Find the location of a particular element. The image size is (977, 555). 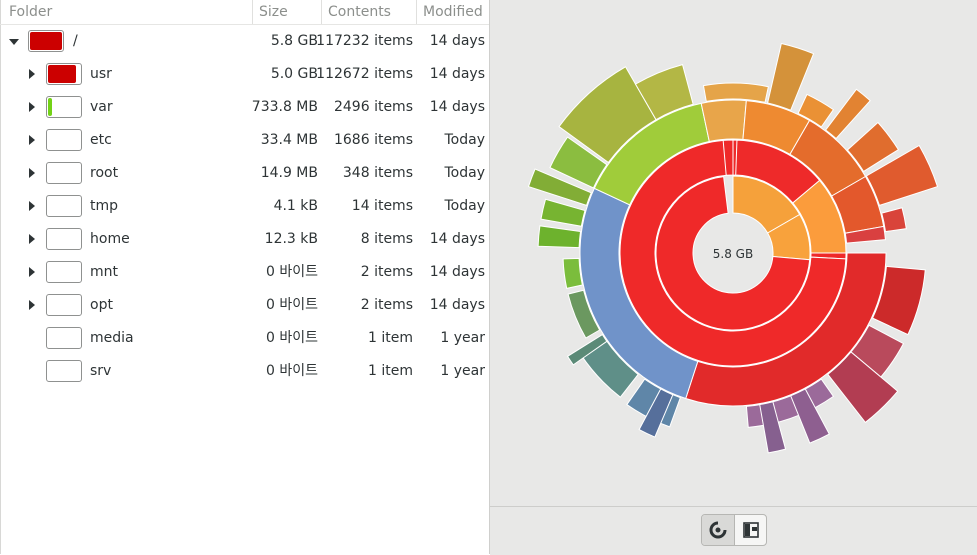

folder-name: mnt is located at coordinates (104, 272).